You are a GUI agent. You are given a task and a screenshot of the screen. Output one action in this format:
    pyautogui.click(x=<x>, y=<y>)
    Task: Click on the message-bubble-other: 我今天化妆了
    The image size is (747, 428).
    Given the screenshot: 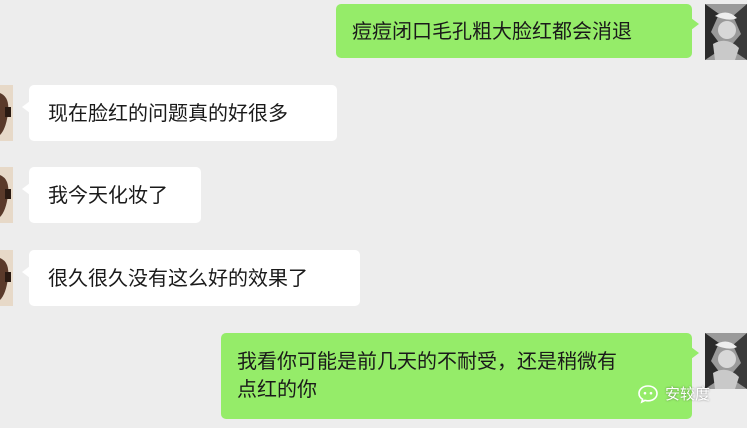 What is the action you would take?
    pyautogui.click(x=111, y=195)
    